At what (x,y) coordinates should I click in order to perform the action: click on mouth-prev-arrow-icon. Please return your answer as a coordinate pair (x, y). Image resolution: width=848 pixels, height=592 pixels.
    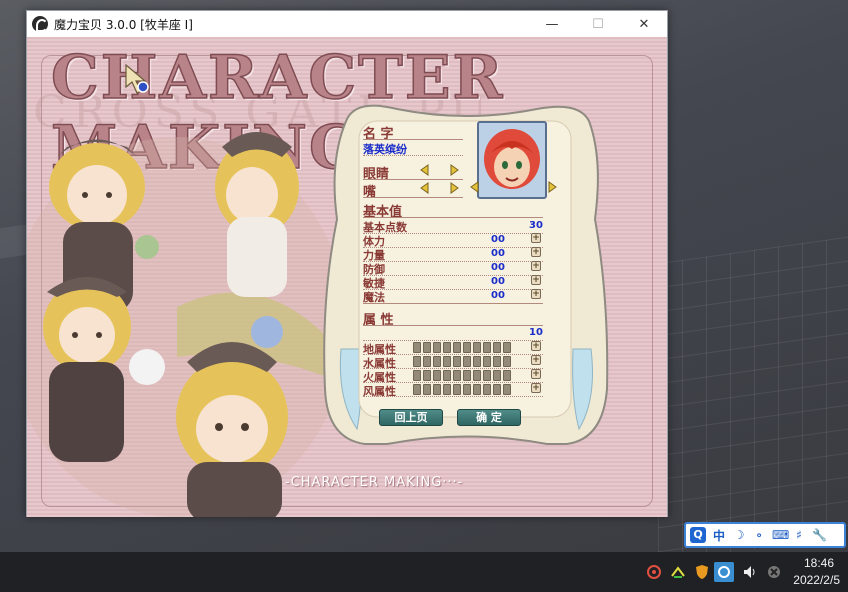
    Looking at the image, I should click on (424, 188).